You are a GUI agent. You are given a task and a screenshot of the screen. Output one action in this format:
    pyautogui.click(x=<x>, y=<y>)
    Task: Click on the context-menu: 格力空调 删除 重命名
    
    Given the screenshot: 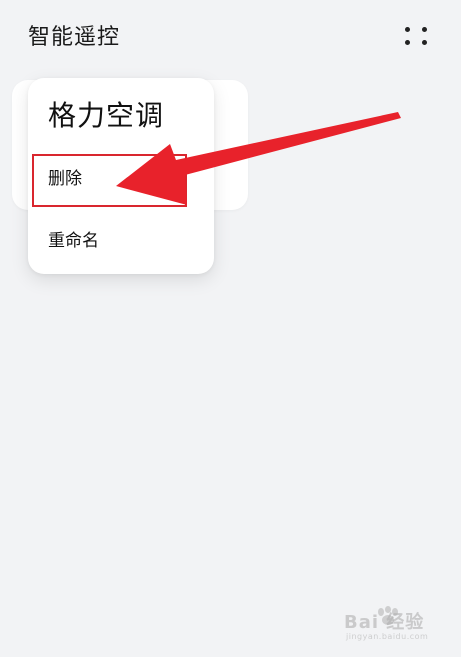 What is the action you would take?
    pyautogui.click(x=121, y=176)
    